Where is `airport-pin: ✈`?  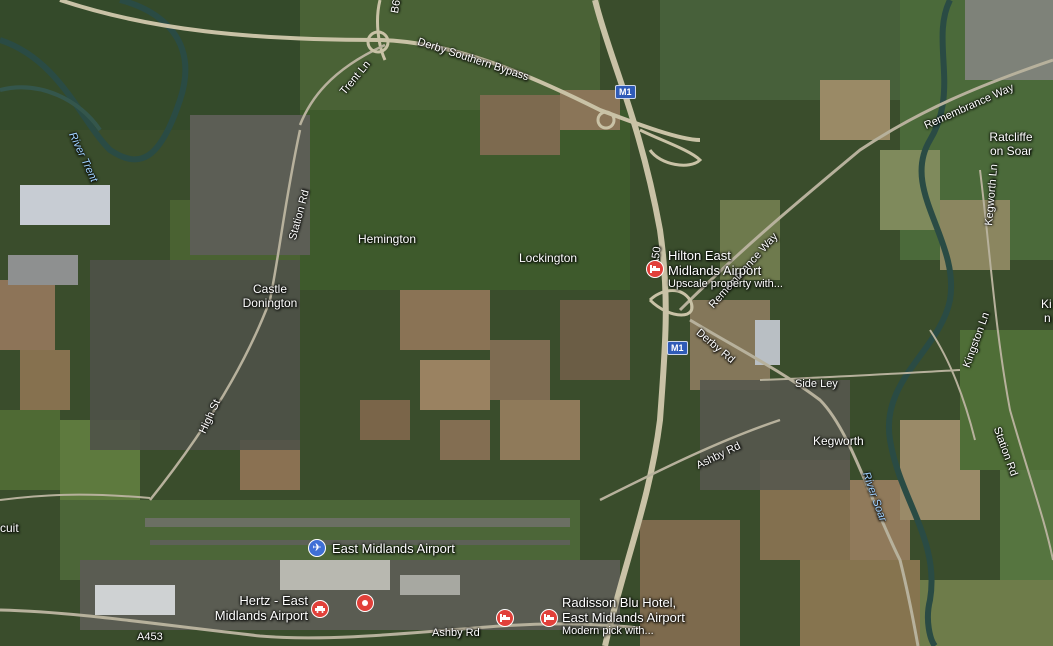
airport-pin: ✈ is located at coordinates (317, 548).